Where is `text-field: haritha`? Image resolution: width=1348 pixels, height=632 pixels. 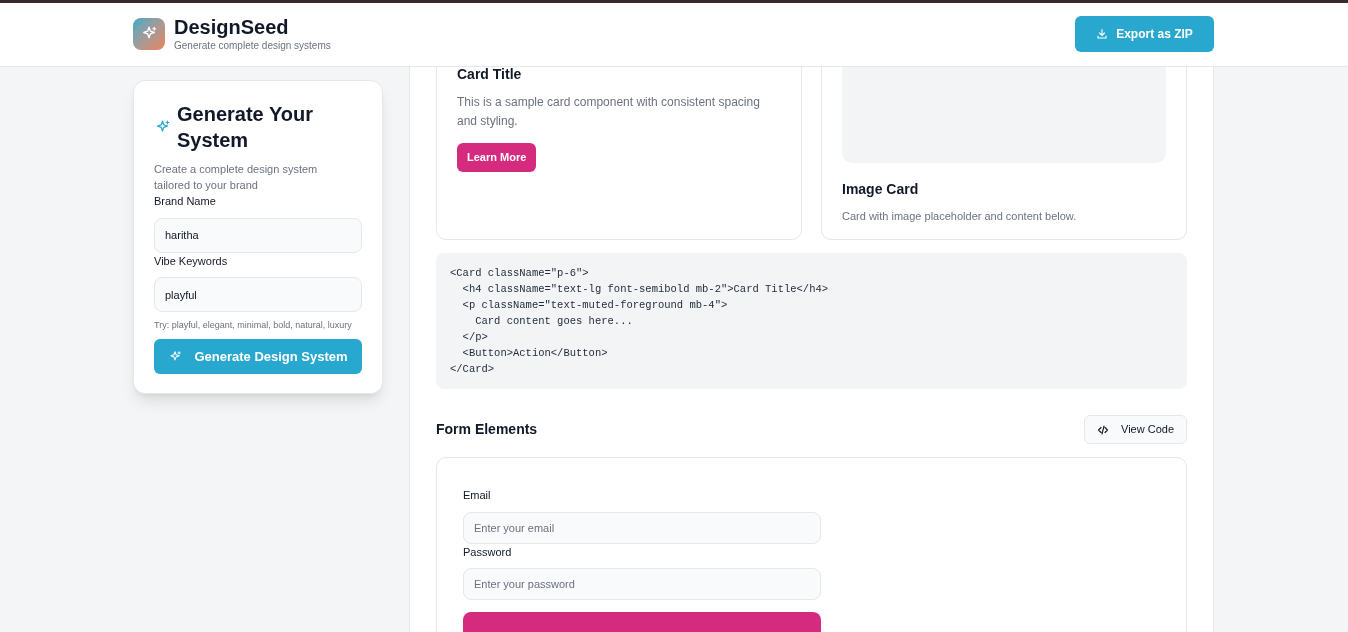
text-field: haritha is located at coordinates (258, 235).